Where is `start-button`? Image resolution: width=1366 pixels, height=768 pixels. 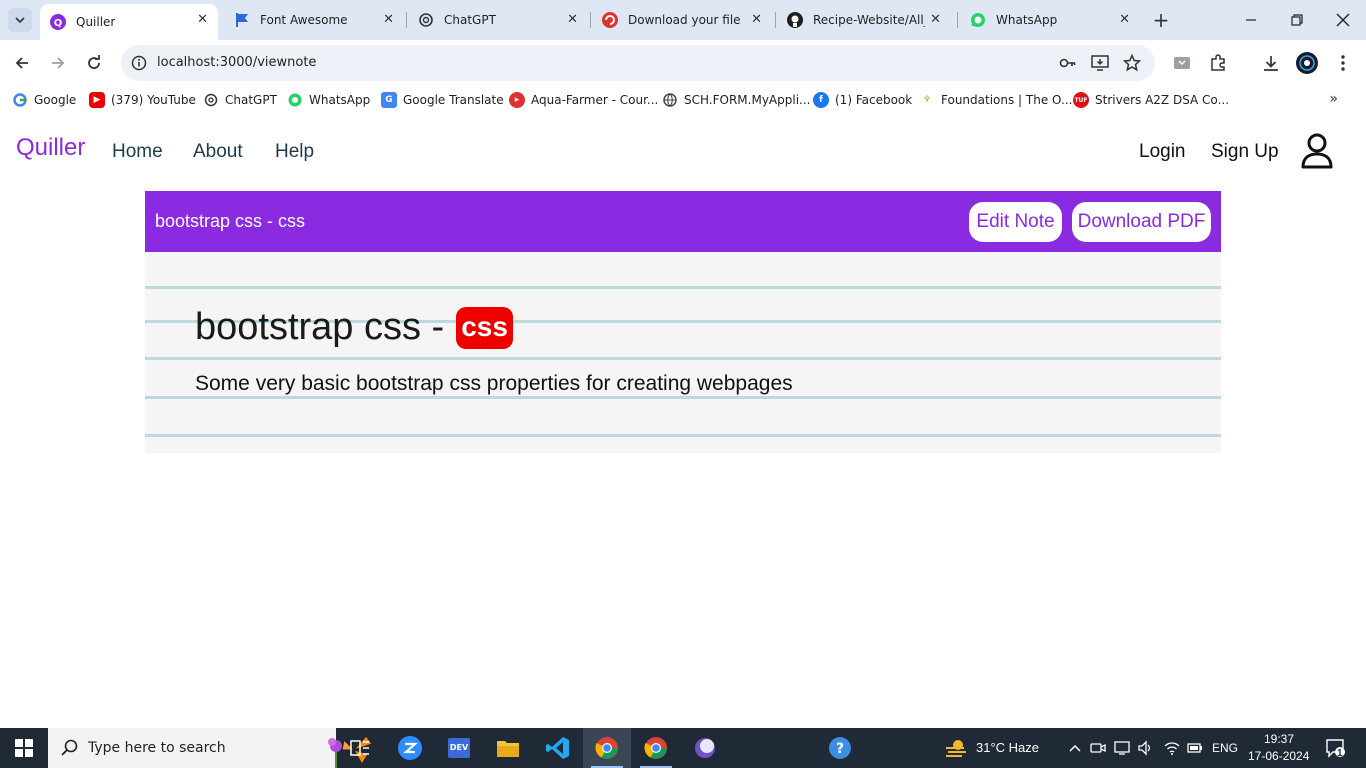 start-button is located at coordinates (24, 748).